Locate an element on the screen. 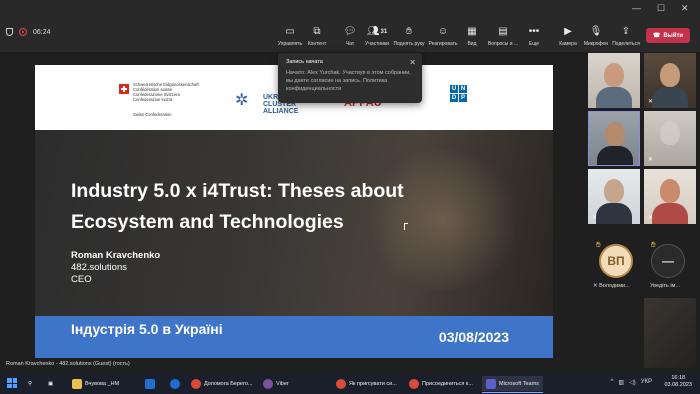 Image resolution: width=700 pixels, height=394 pixels. swiss-sub-label: Swiss Confederation is located at coordinates (152, 114).